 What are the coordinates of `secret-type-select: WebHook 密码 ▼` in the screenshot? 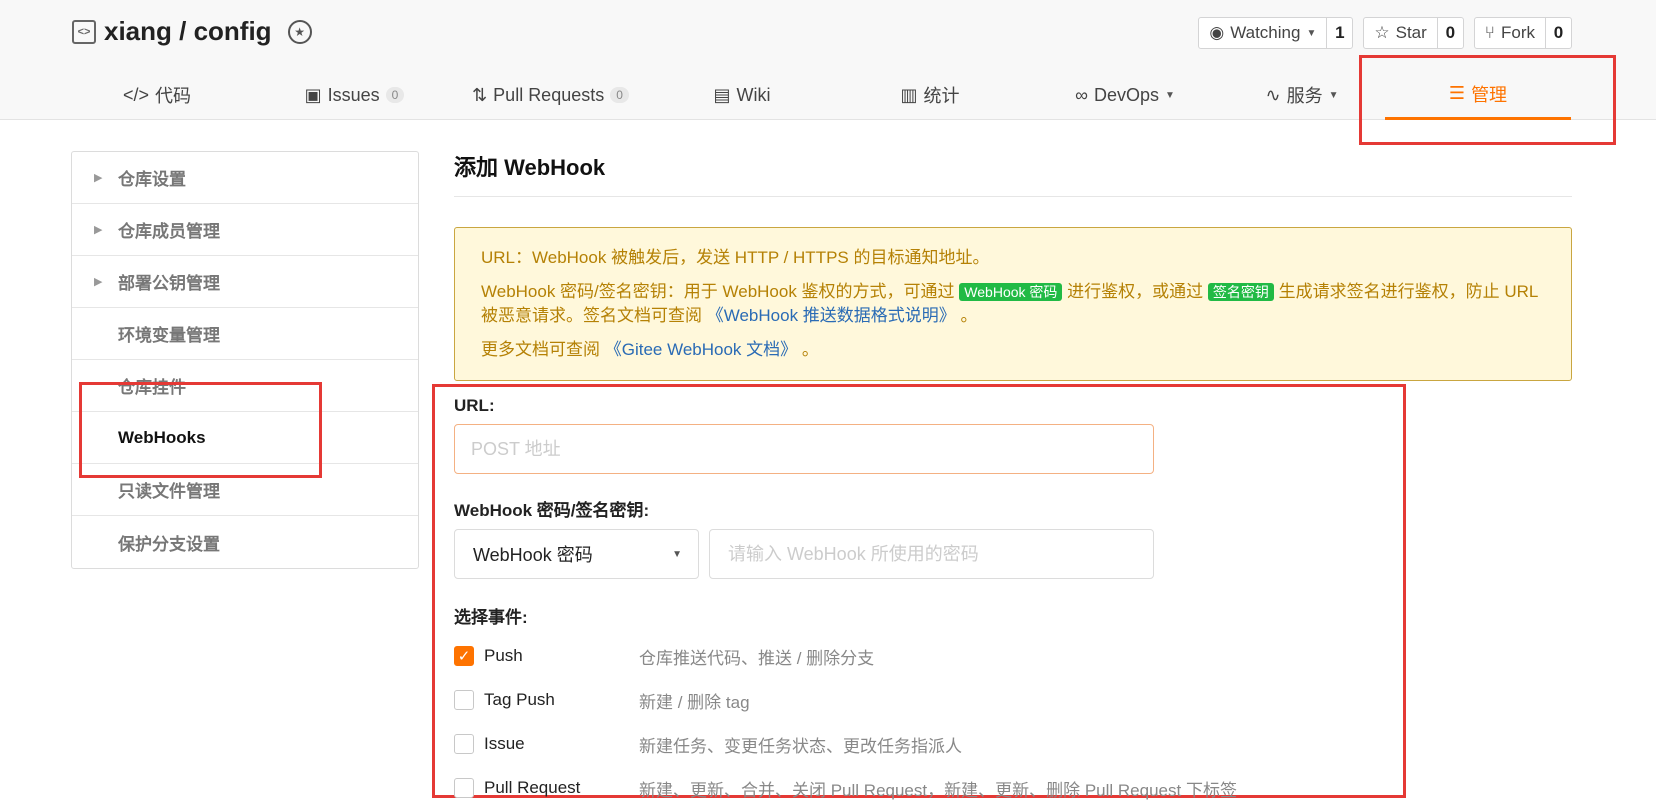 It's located at (576, 554).